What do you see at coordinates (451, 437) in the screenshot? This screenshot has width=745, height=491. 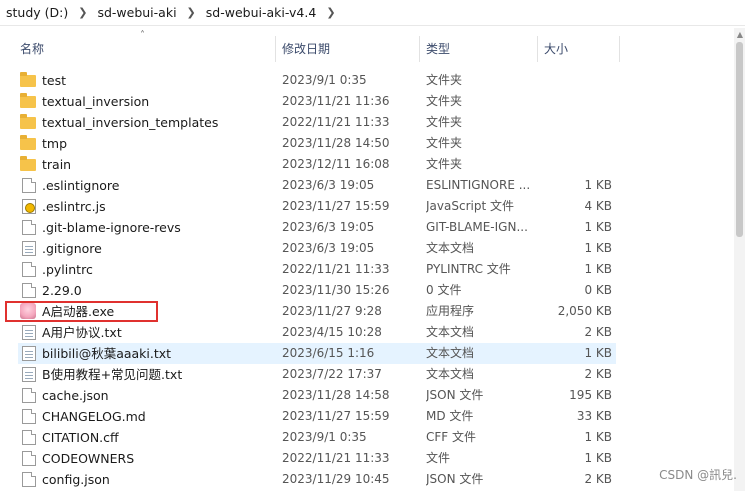 I see `file-type: CFF 文件` at bounding box center [451, 437].